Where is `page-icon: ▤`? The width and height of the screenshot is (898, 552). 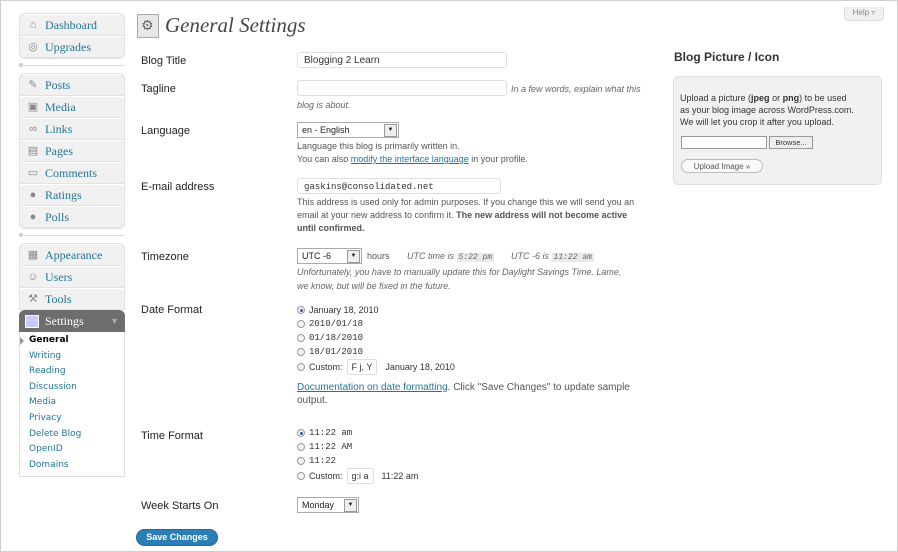 page-icon: ▤ is located at coordinates (33, 151).